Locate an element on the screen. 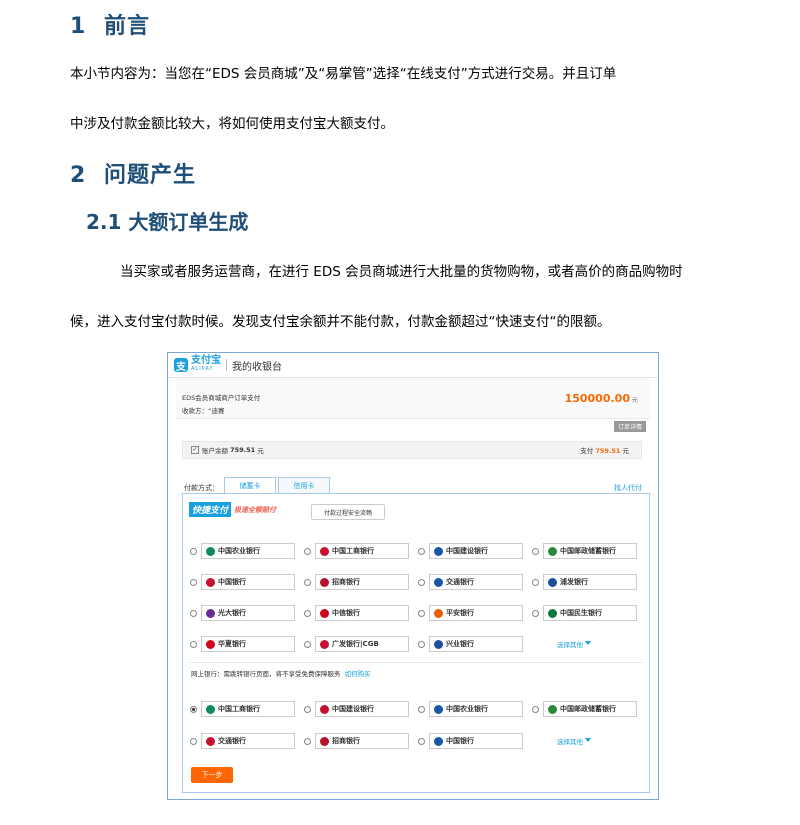 Image resolution: width=800 pixels, height=825 pixels. safe-flow-button: 付款过程安全流畅 is located at coordinates (348, 512).